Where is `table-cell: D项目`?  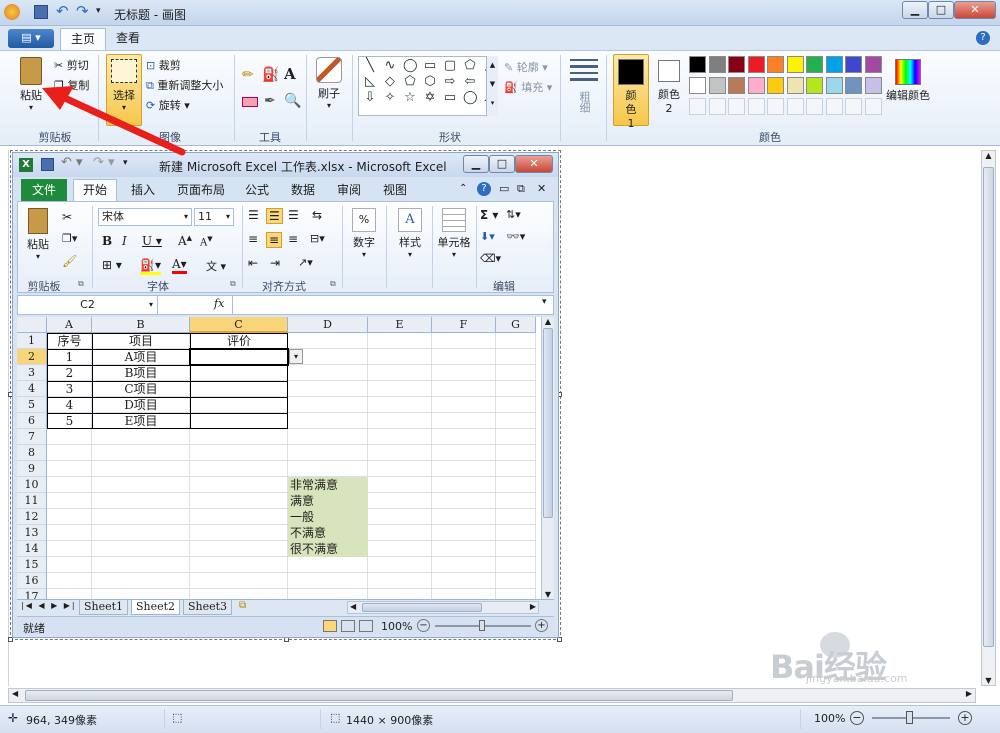 table-cell: D项目 is located at coordinates (141, 405).